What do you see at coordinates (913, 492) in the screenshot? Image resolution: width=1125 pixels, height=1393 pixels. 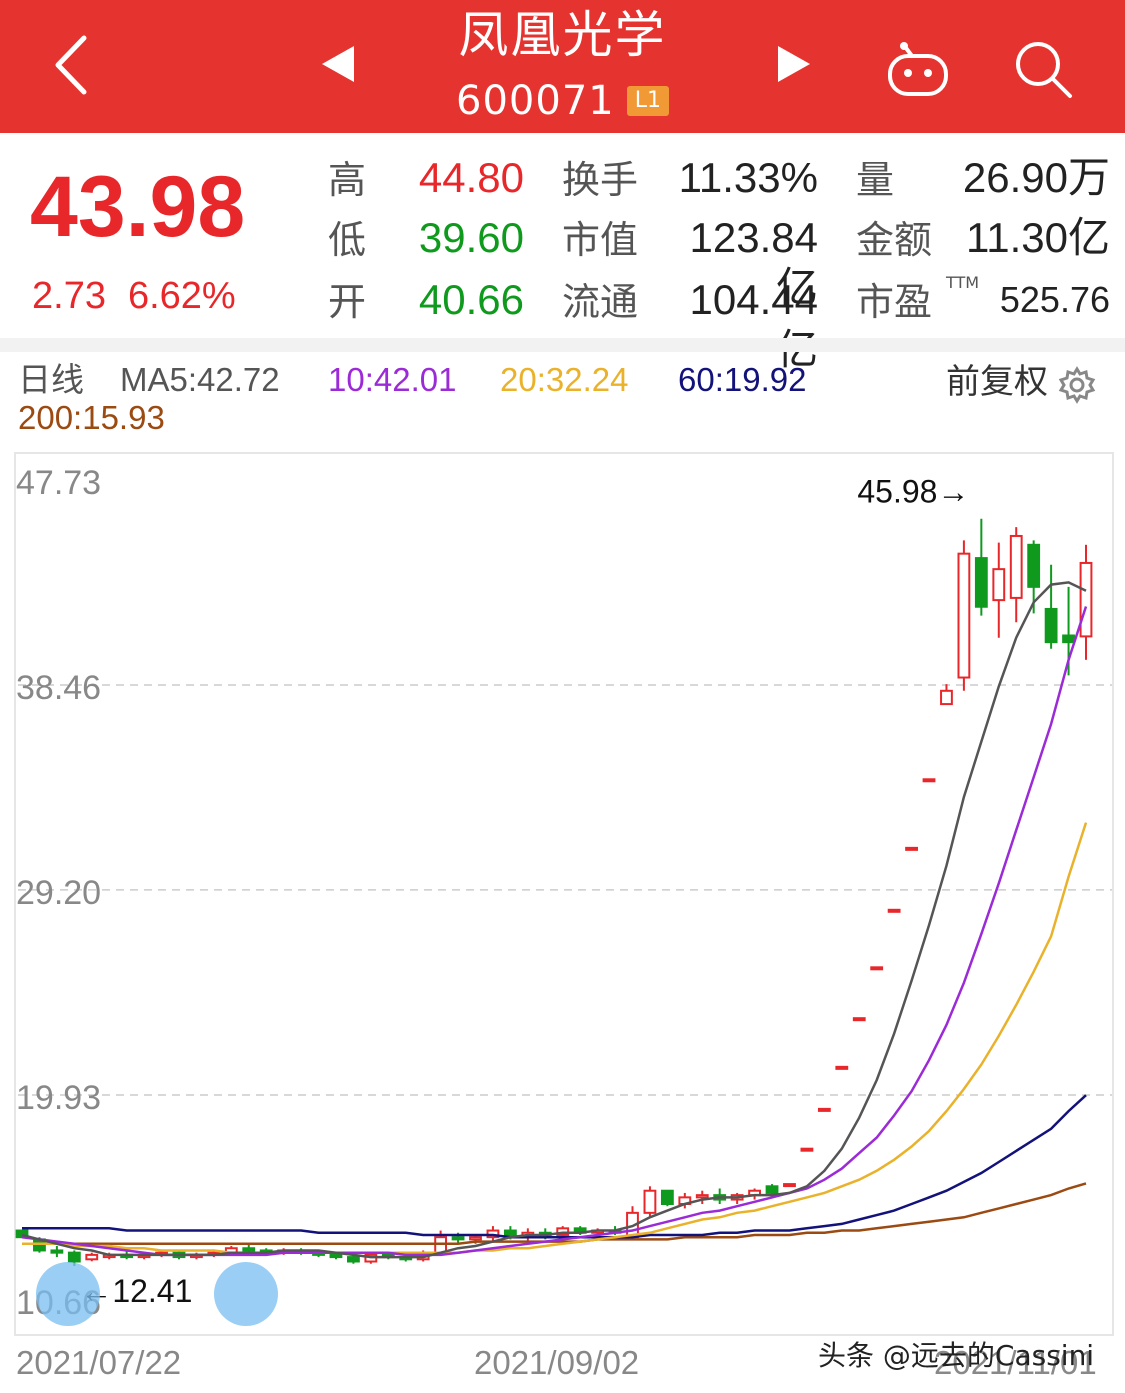 I see `high-annotation: 45.98→` at bounding box center [913, 492].